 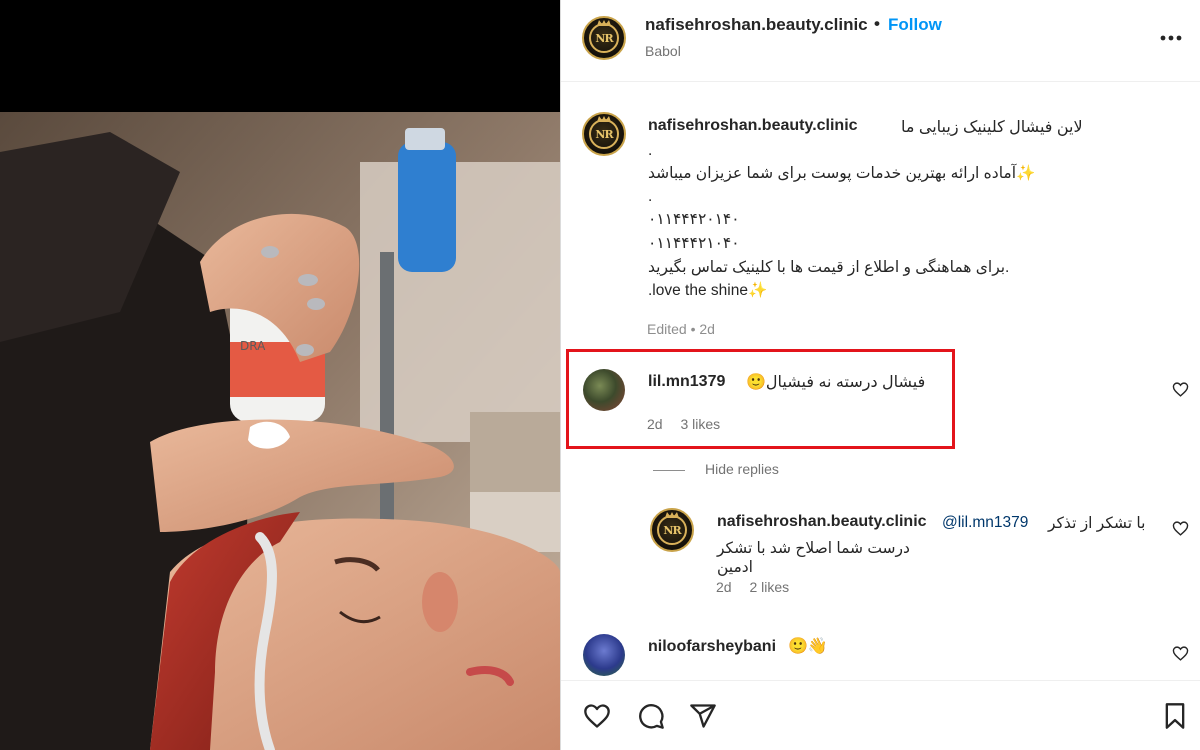 I want to click on author-avatar: NR, so click(x=604, y=38).